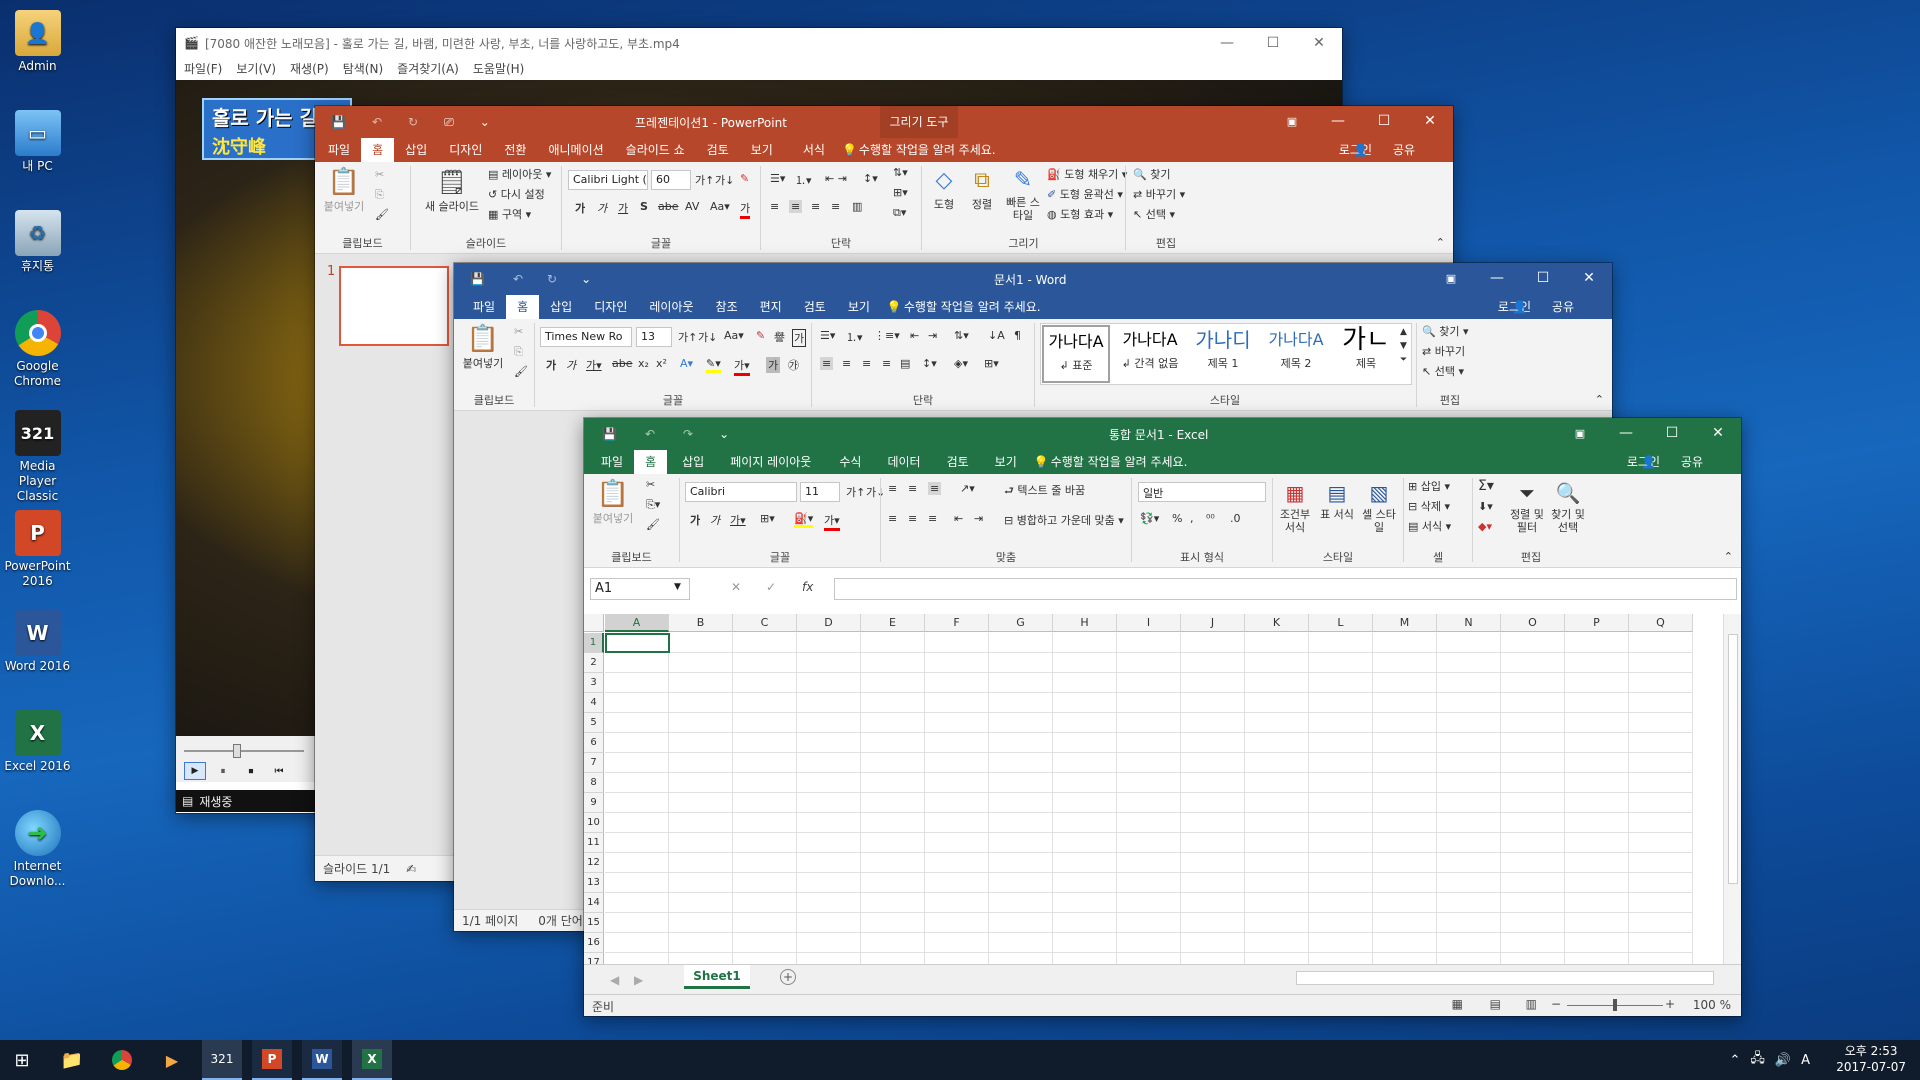 This screenshot has height=1080, width=1920. I want to click on selected-cell-a1, so click(637, 643).